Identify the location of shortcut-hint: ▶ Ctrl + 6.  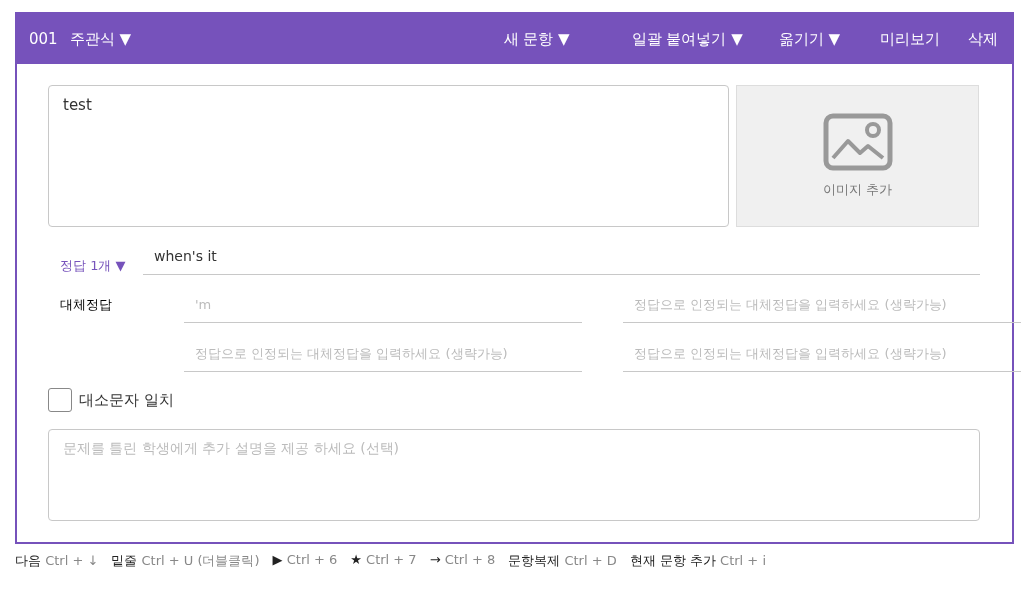
(305, 560).